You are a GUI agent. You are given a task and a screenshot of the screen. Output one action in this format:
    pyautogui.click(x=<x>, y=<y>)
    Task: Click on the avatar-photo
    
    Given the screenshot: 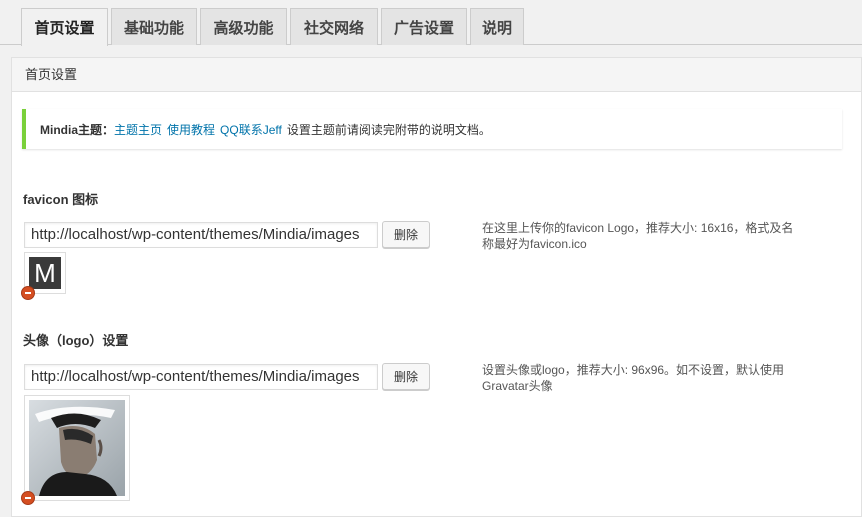 What is the action you would take?
    pyautogui.click(x=77, y=448)
    